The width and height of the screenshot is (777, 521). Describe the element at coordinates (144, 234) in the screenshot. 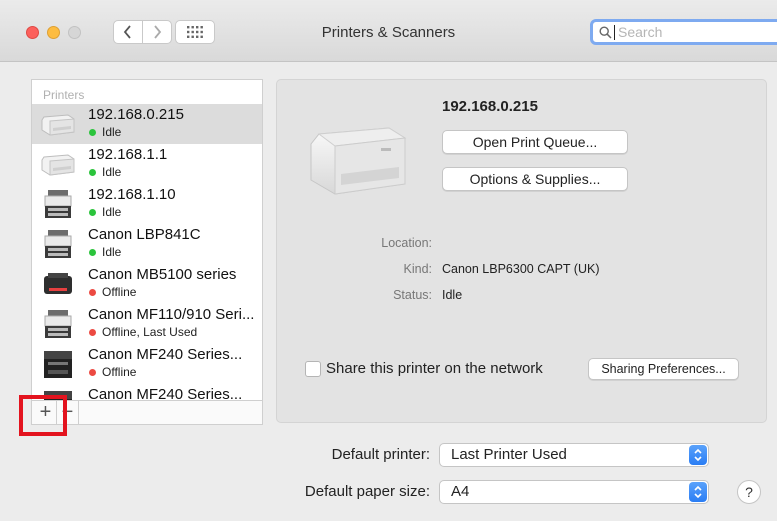

I see `printer-name: Canon LBP841C` at that location.